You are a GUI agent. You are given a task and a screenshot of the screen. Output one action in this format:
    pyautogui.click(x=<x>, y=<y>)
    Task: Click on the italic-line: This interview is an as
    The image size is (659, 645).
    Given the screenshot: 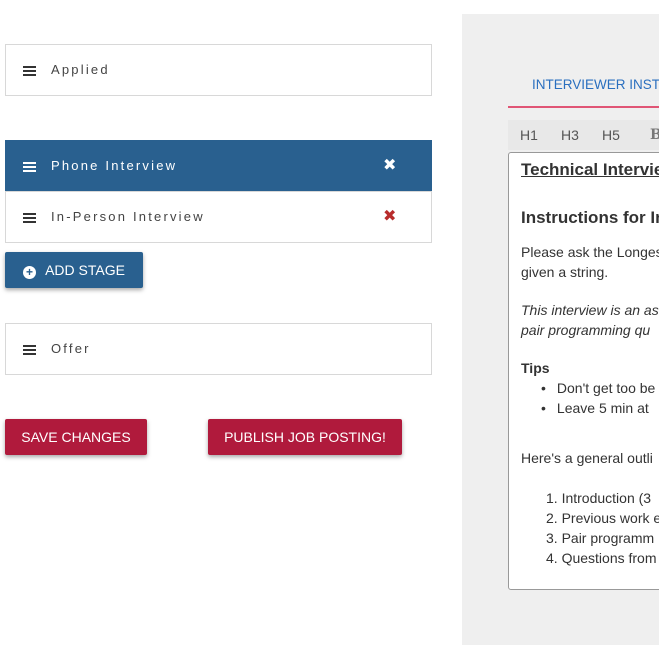 What is the action you would take?
    pyautogui.click(x=590, y=310)
    